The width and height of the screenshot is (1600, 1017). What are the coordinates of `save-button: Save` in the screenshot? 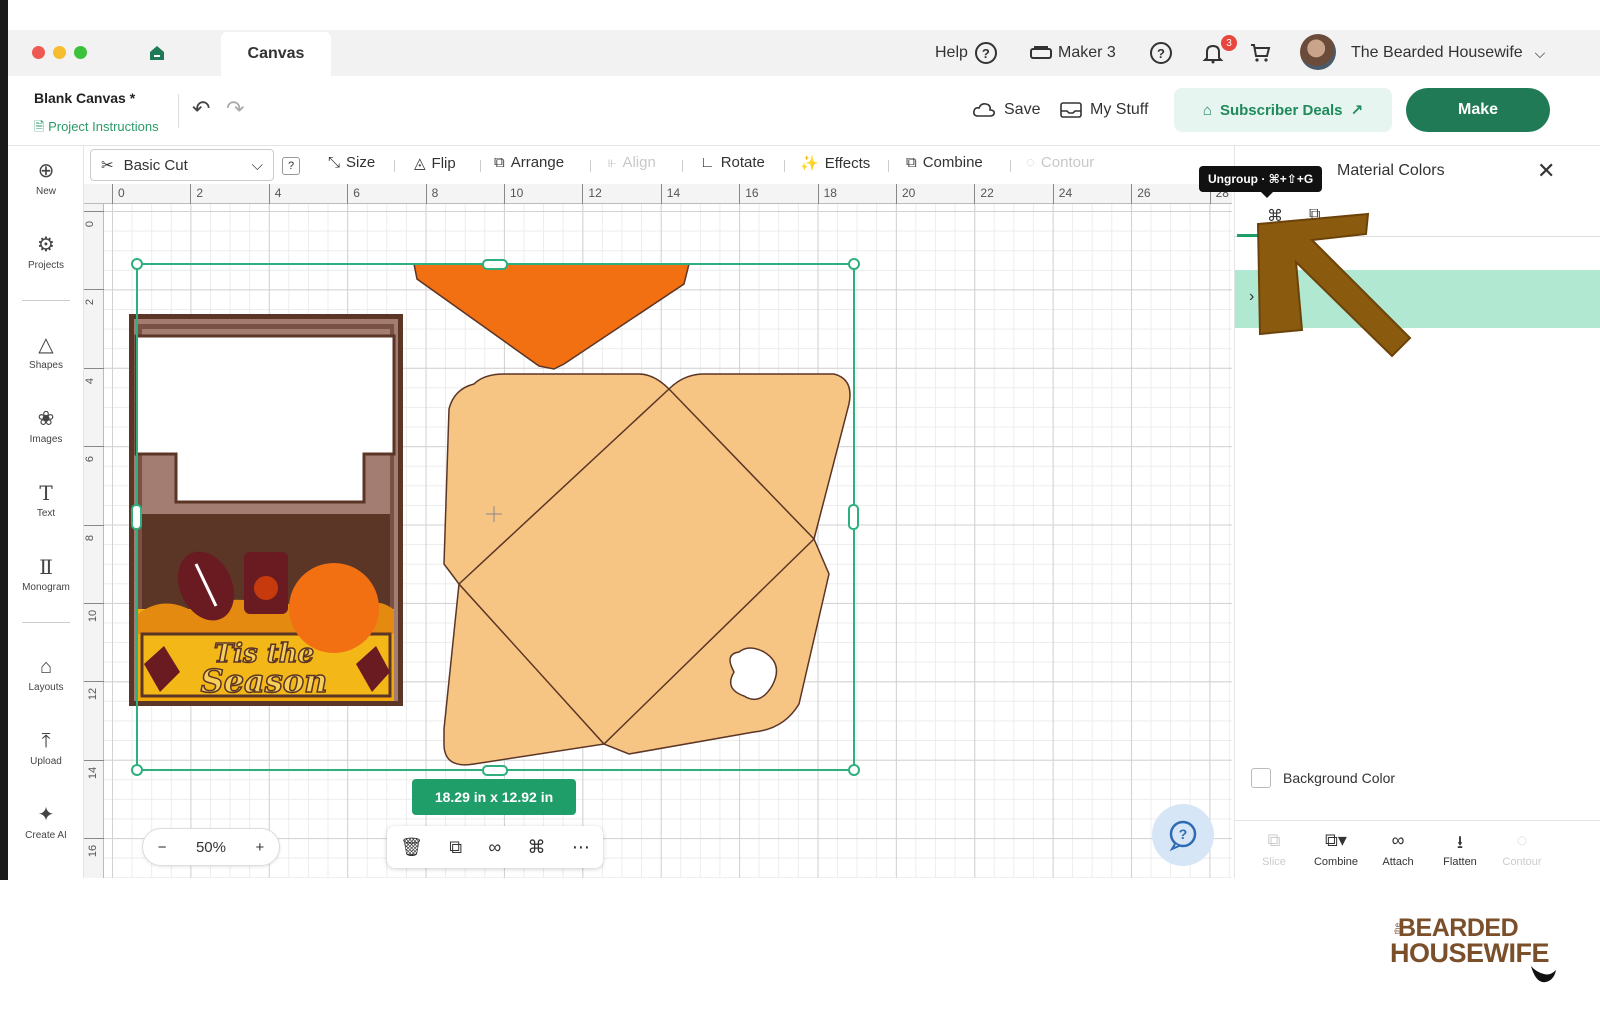 It's located at (1006, 110).